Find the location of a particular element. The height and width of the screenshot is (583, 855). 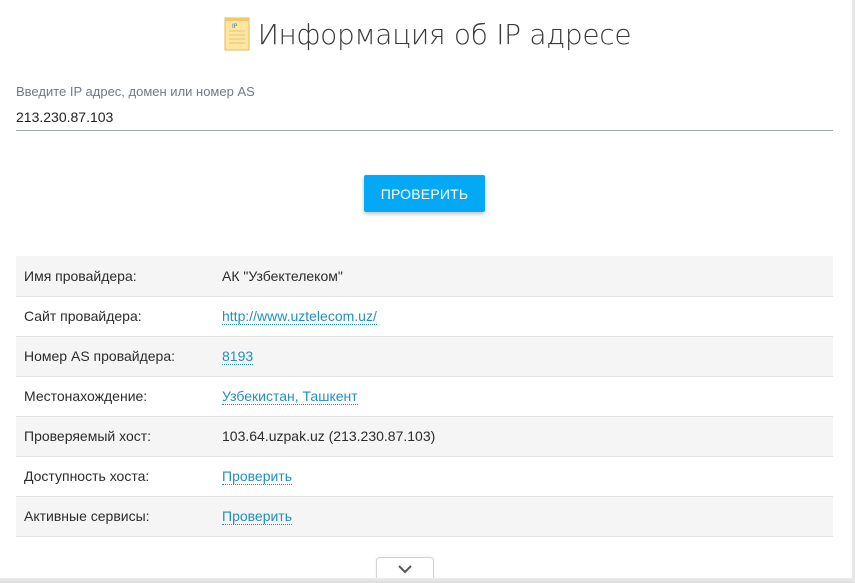

info-value-cell: 103.64.uzpak.uz (213.230.87.103) is located at coordinates (527, 436).